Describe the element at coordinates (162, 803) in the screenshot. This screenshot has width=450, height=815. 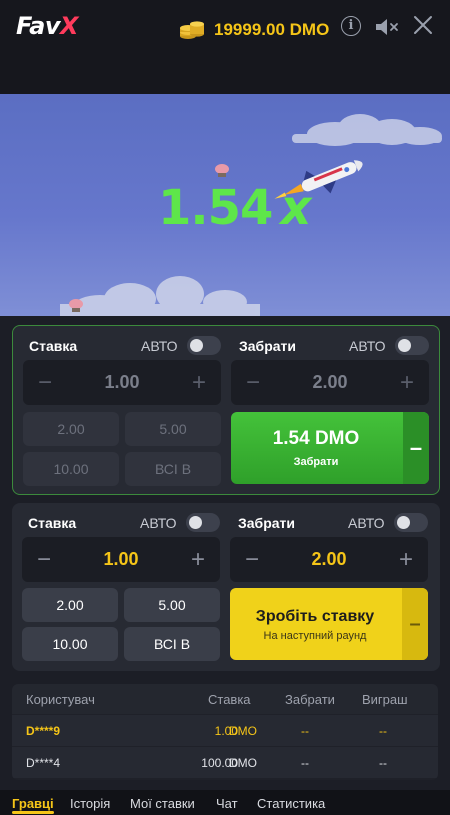
I see `tab-my-bets: Мої ставки` at that location.